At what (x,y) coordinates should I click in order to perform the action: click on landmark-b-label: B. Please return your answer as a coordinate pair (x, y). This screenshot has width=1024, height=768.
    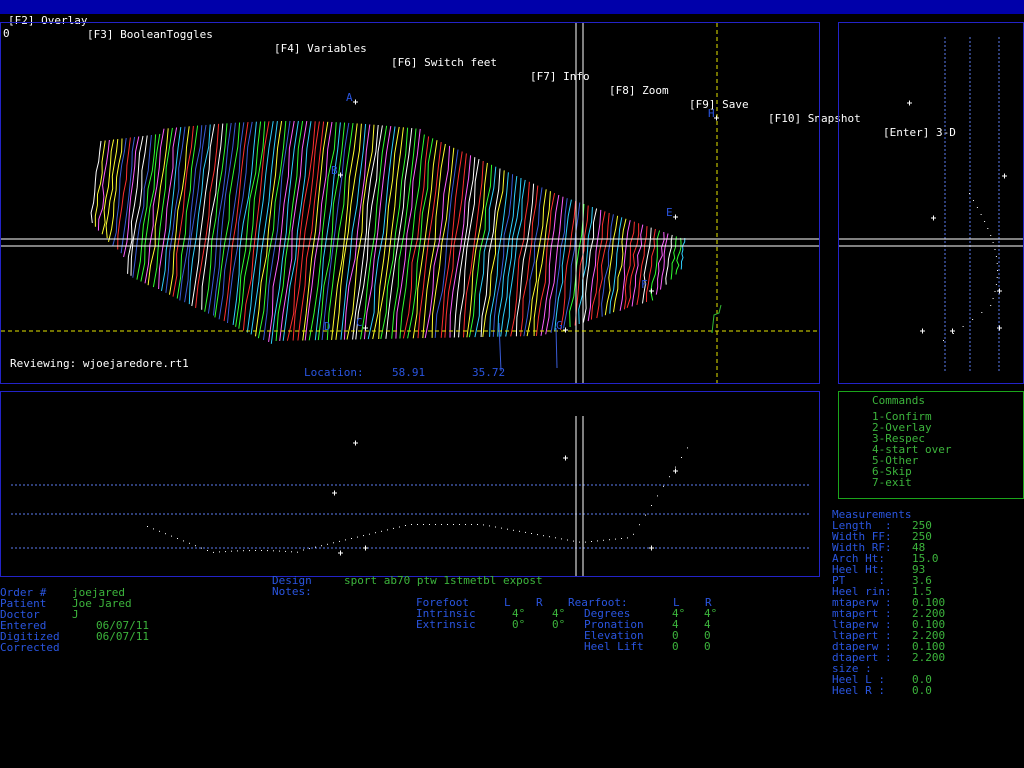
    Looking at the image, I should click on (334, 170).